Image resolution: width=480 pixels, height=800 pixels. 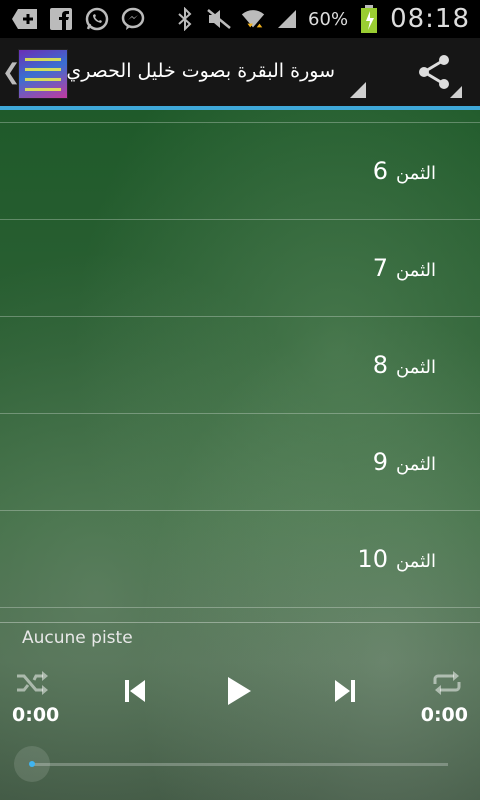 I want to click on whatsapp-icon, so click(x=97, y=19).